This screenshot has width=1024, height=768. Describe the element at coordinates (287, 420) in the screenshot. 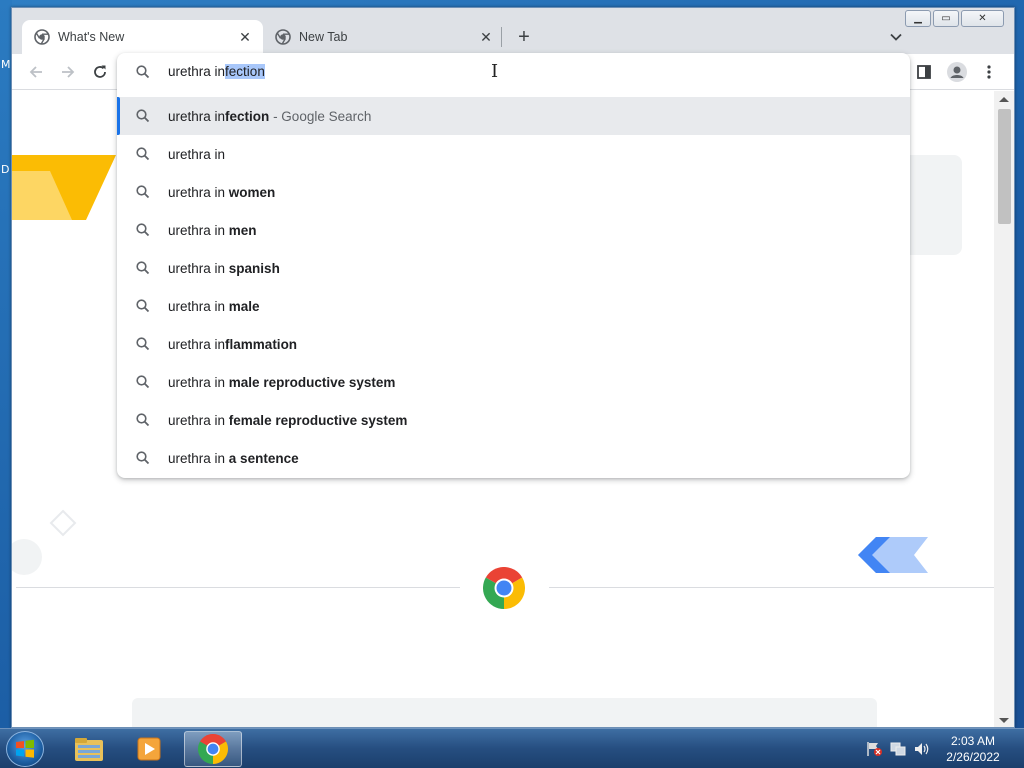

I see `suggestion-text: urethra in female reproductive system` at that location.